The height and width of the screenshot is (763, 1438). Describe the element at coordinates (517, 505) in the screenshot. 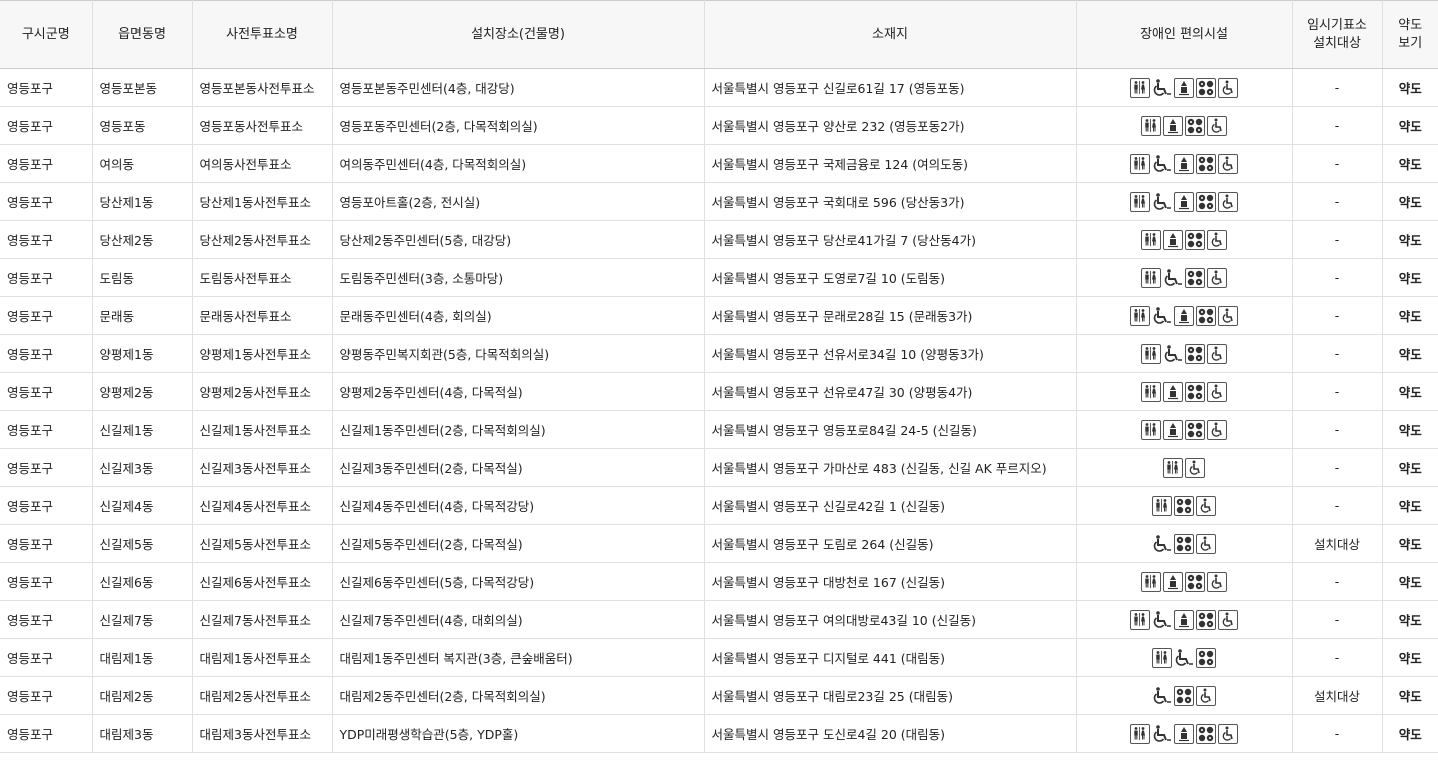

I see `cell-place: 신길제4동주민센터(4층, 다목적강당)` at that location.